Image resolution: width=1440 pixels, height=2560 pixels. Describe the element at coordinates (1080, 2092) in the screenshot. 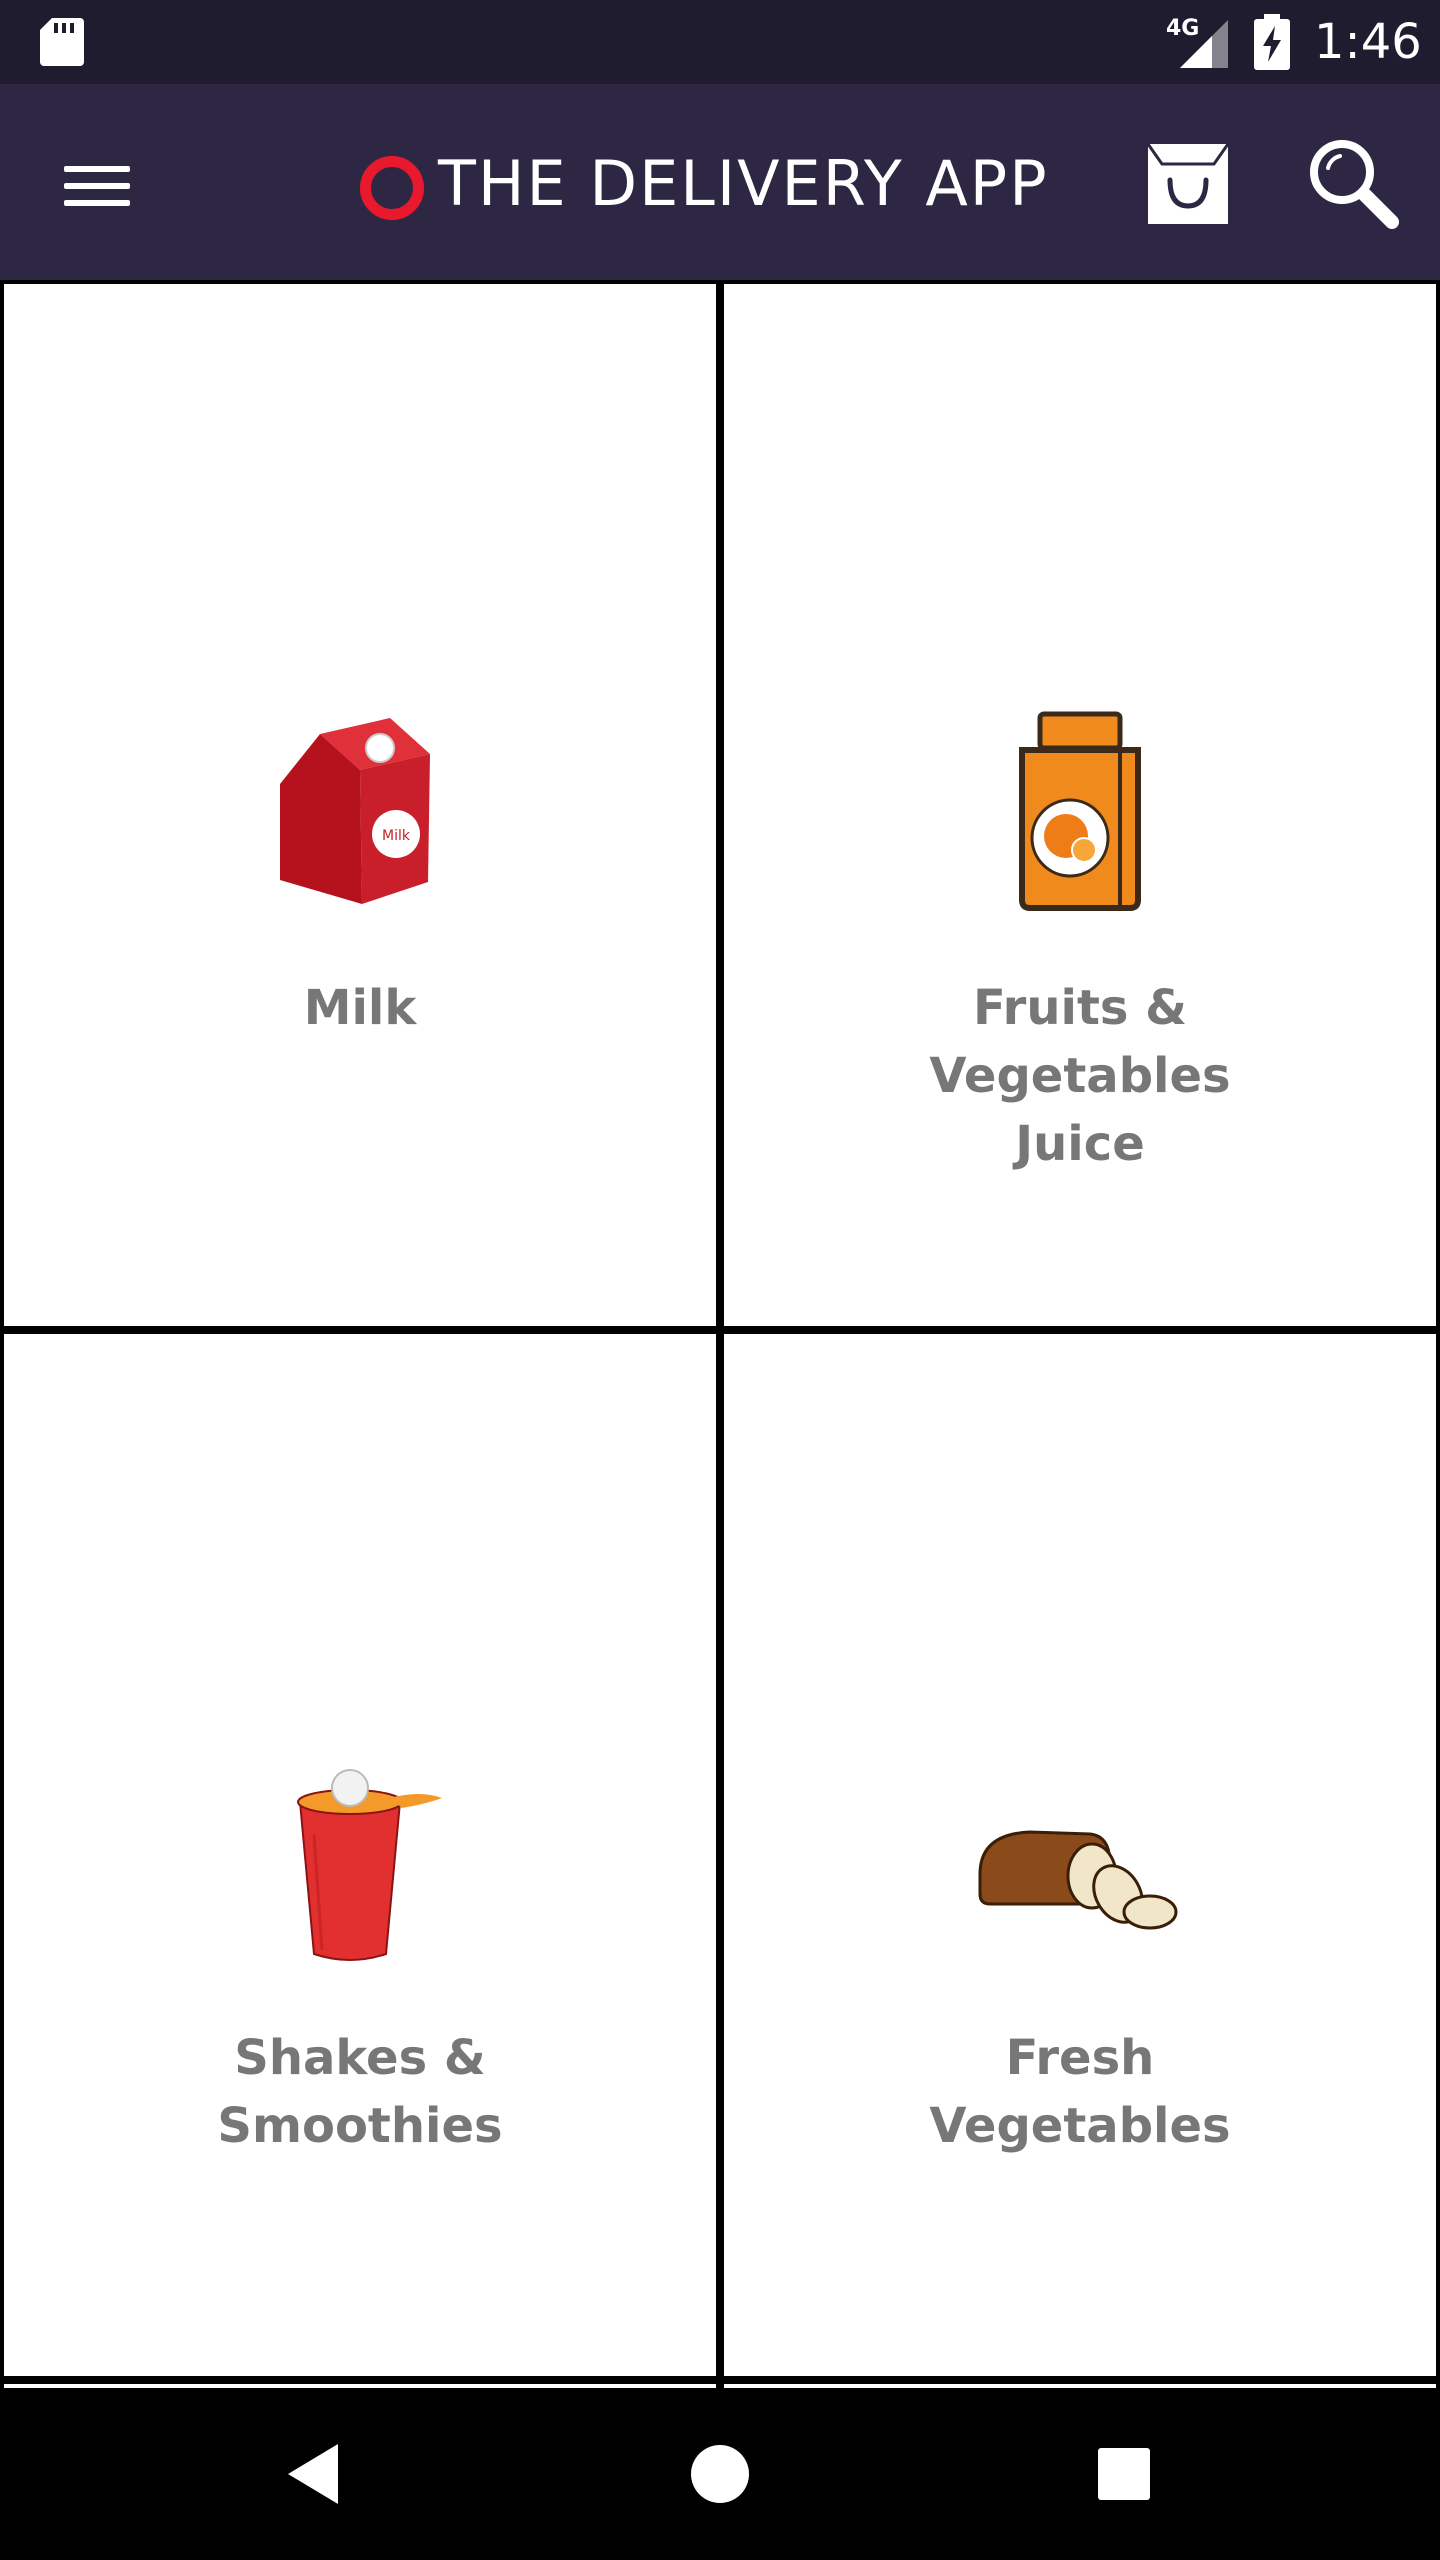

I see `category-label: Fresh Vegetables` at that location.